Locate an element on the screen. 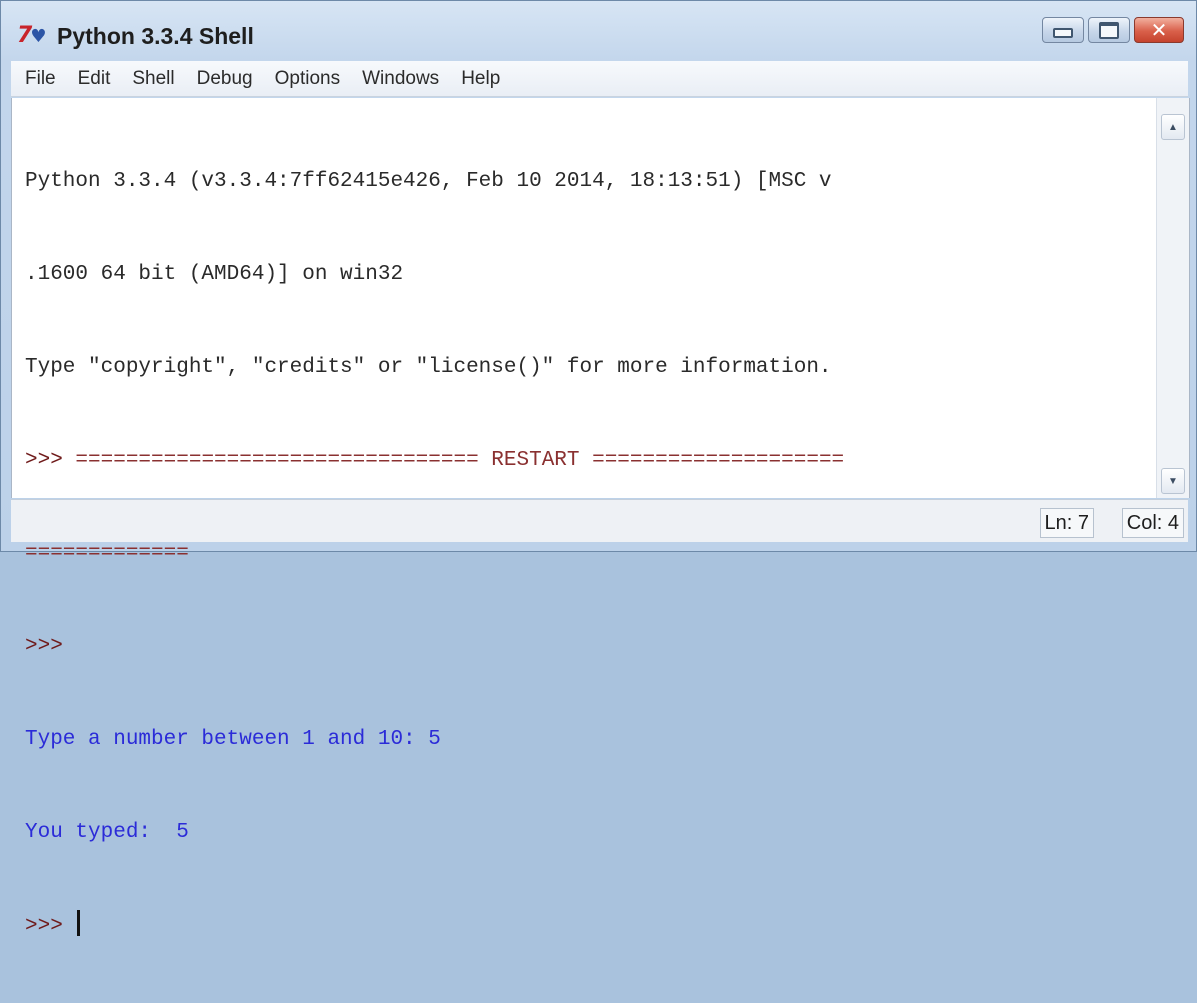 This screenshot has height=1003, width=1197. prompt-line: >>> is located at coordinates (44, 646).